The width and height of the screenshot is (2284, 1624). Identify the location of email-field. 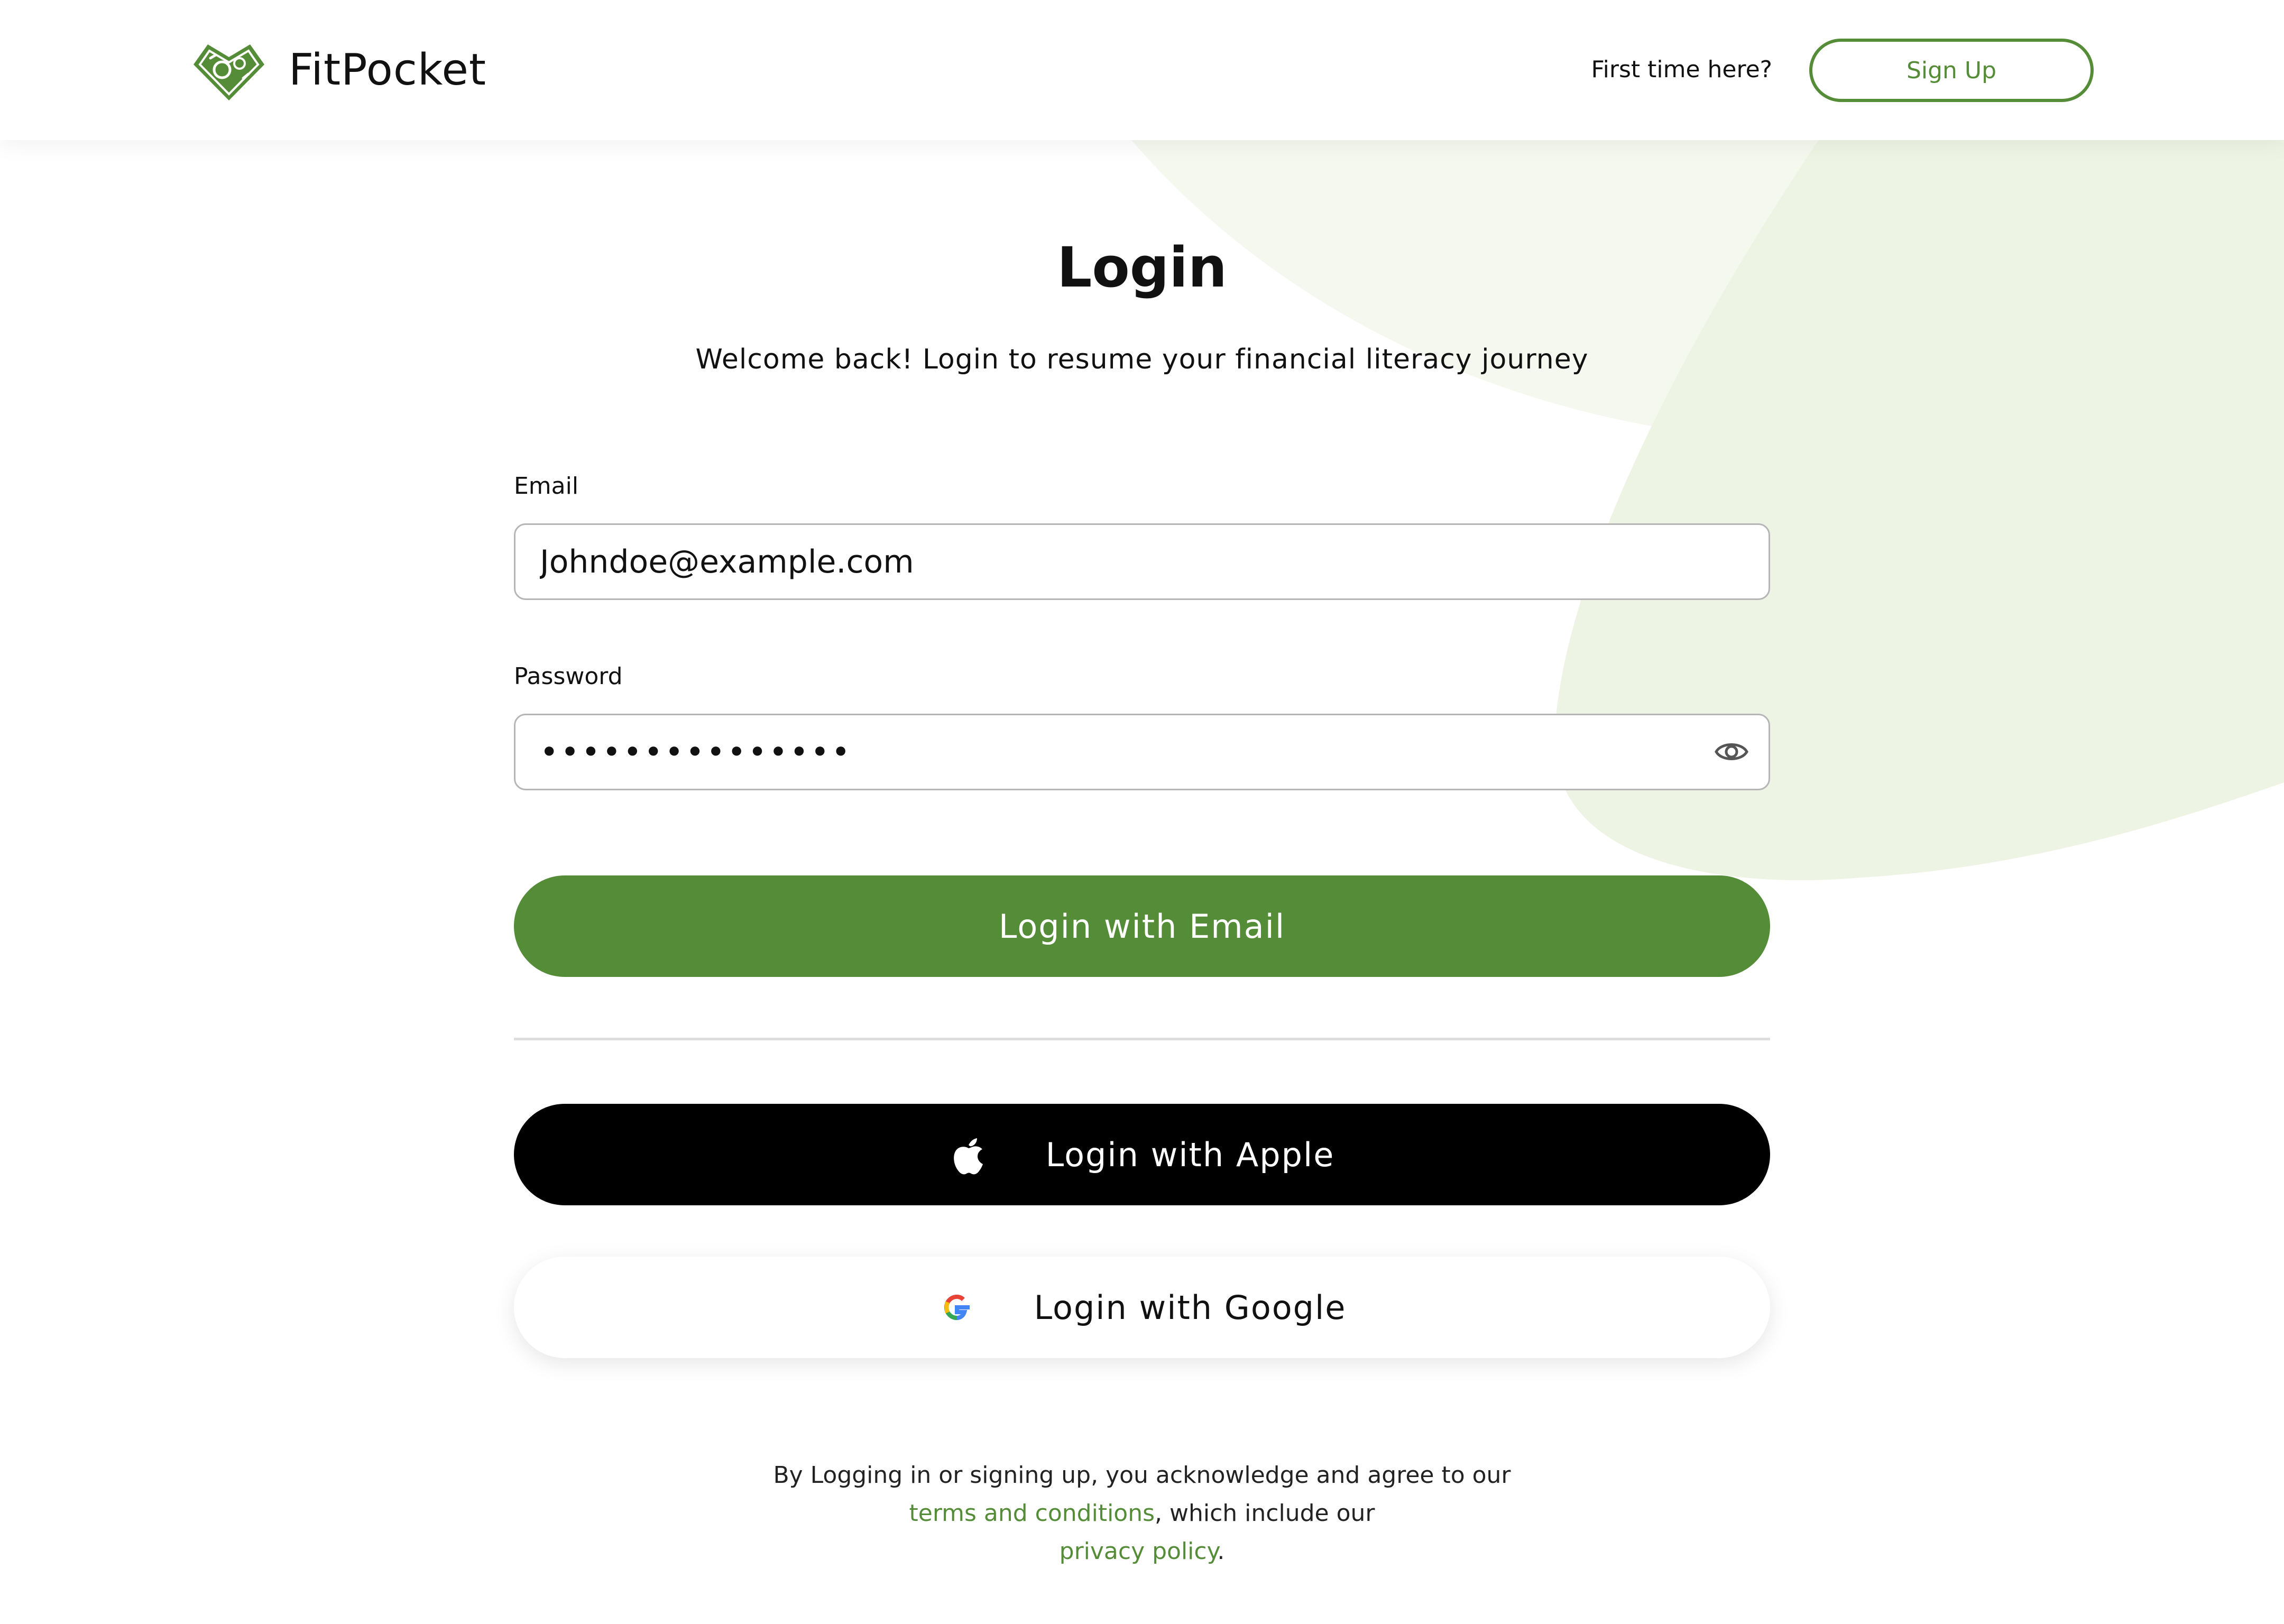
(1142, 561).